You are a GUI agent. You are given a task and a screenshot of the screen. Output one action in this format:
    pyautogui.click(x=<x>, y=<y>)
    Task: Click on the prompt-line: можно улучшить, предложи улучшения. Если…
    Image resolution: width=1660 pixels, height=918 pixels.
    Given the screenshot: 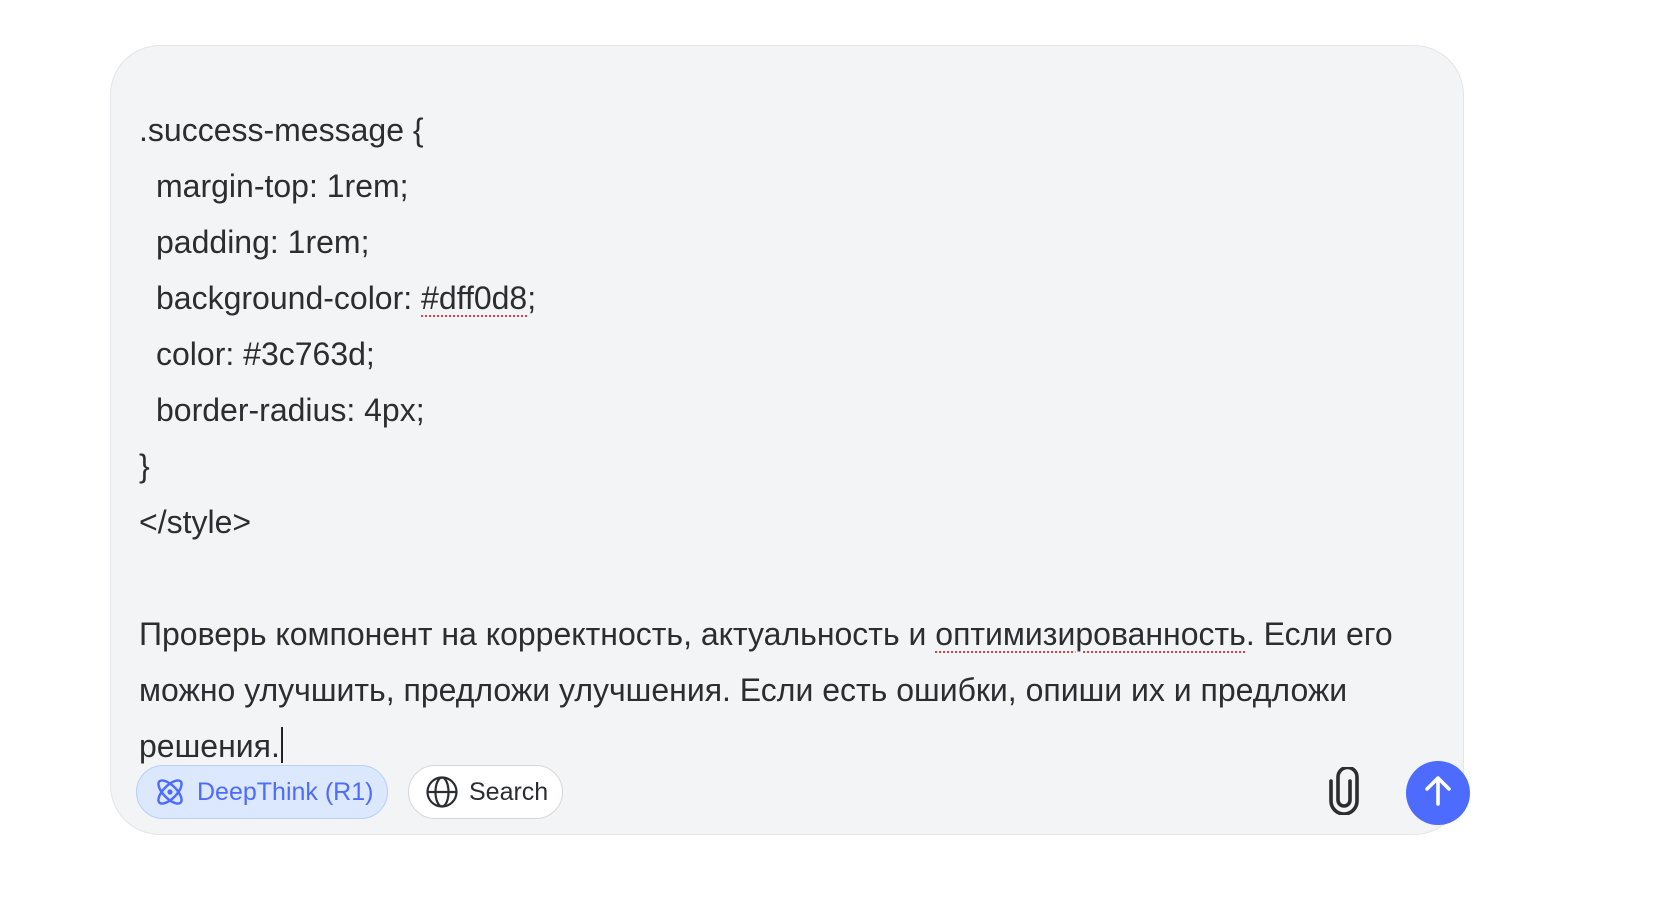 What is the action you would take?
    pyautogui.click(x=743, y=690)
    